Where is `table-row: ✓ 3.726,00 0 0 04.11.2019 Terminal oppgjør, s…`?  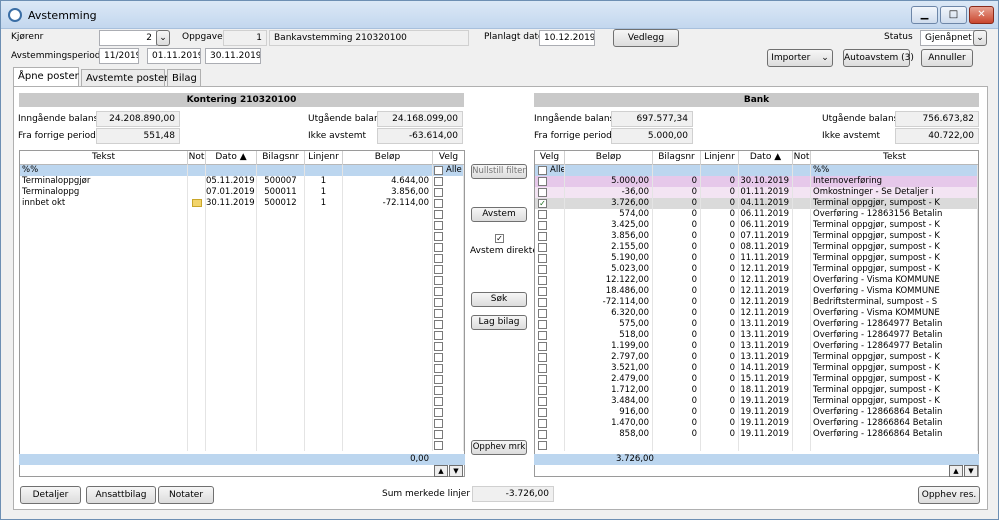 table-row: ✓ 3.726,00 0 0 04.11.2019 Terminal oppgjør, s… is located at coordinates (756, 203).